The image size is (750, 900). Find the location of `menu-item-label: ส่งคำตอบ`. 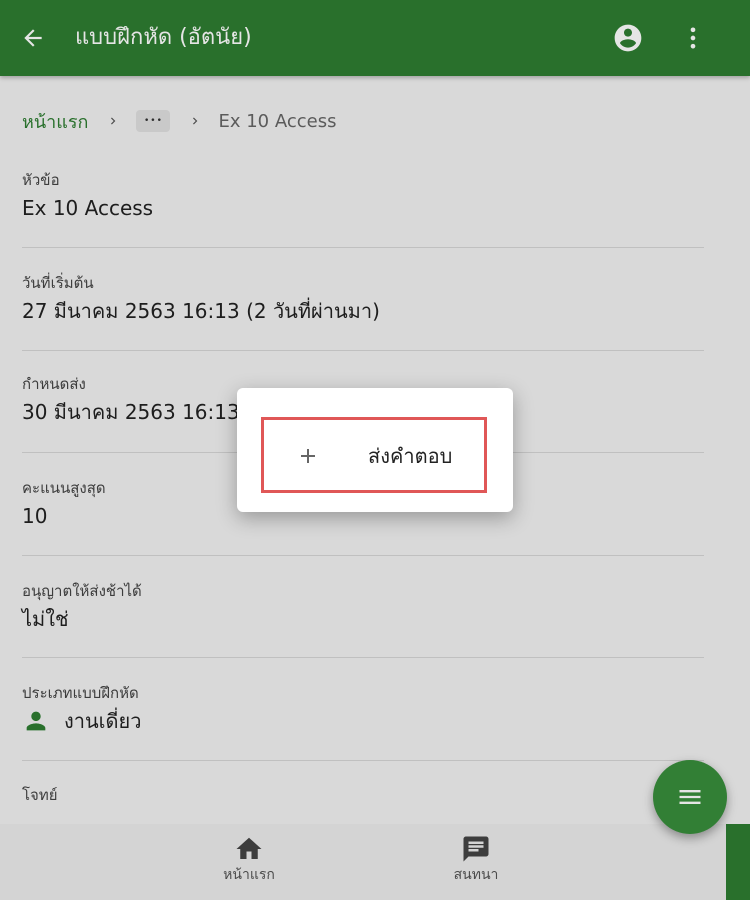

menu-item-label: ส่งคำตอบ is located at coordinates (410, 456).